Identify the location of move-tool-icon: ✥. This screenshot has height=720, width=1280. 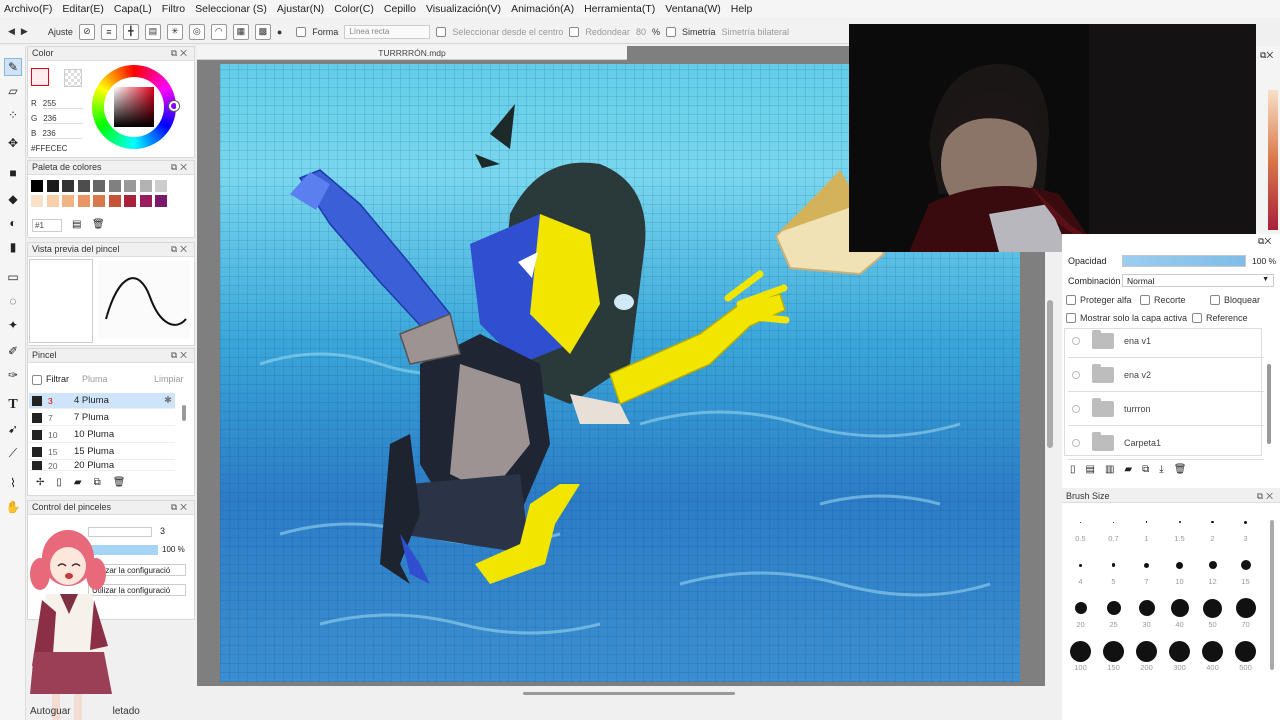
(13, 143).